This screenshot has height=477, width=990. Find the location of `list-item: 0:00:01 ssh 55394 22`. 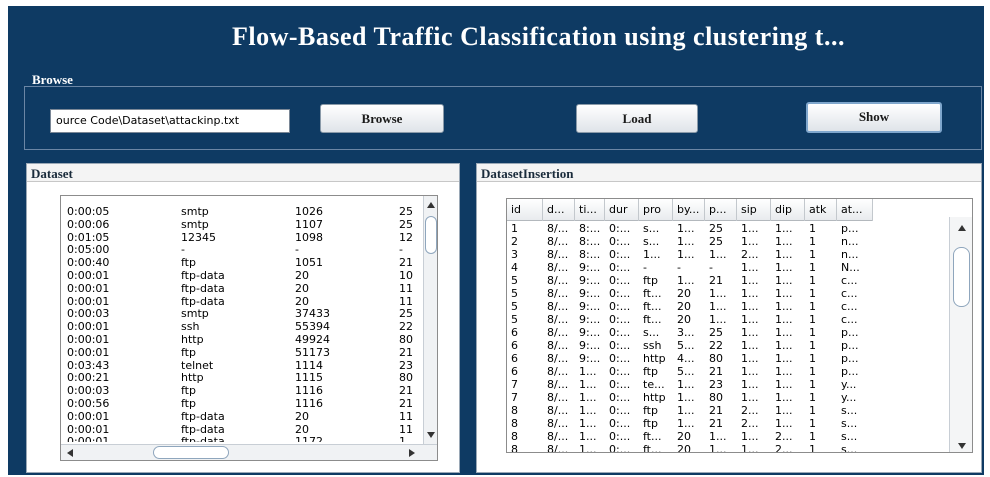

list-item: 0:00:01 ssh 55394 22 is located at coordinates (246, 327).